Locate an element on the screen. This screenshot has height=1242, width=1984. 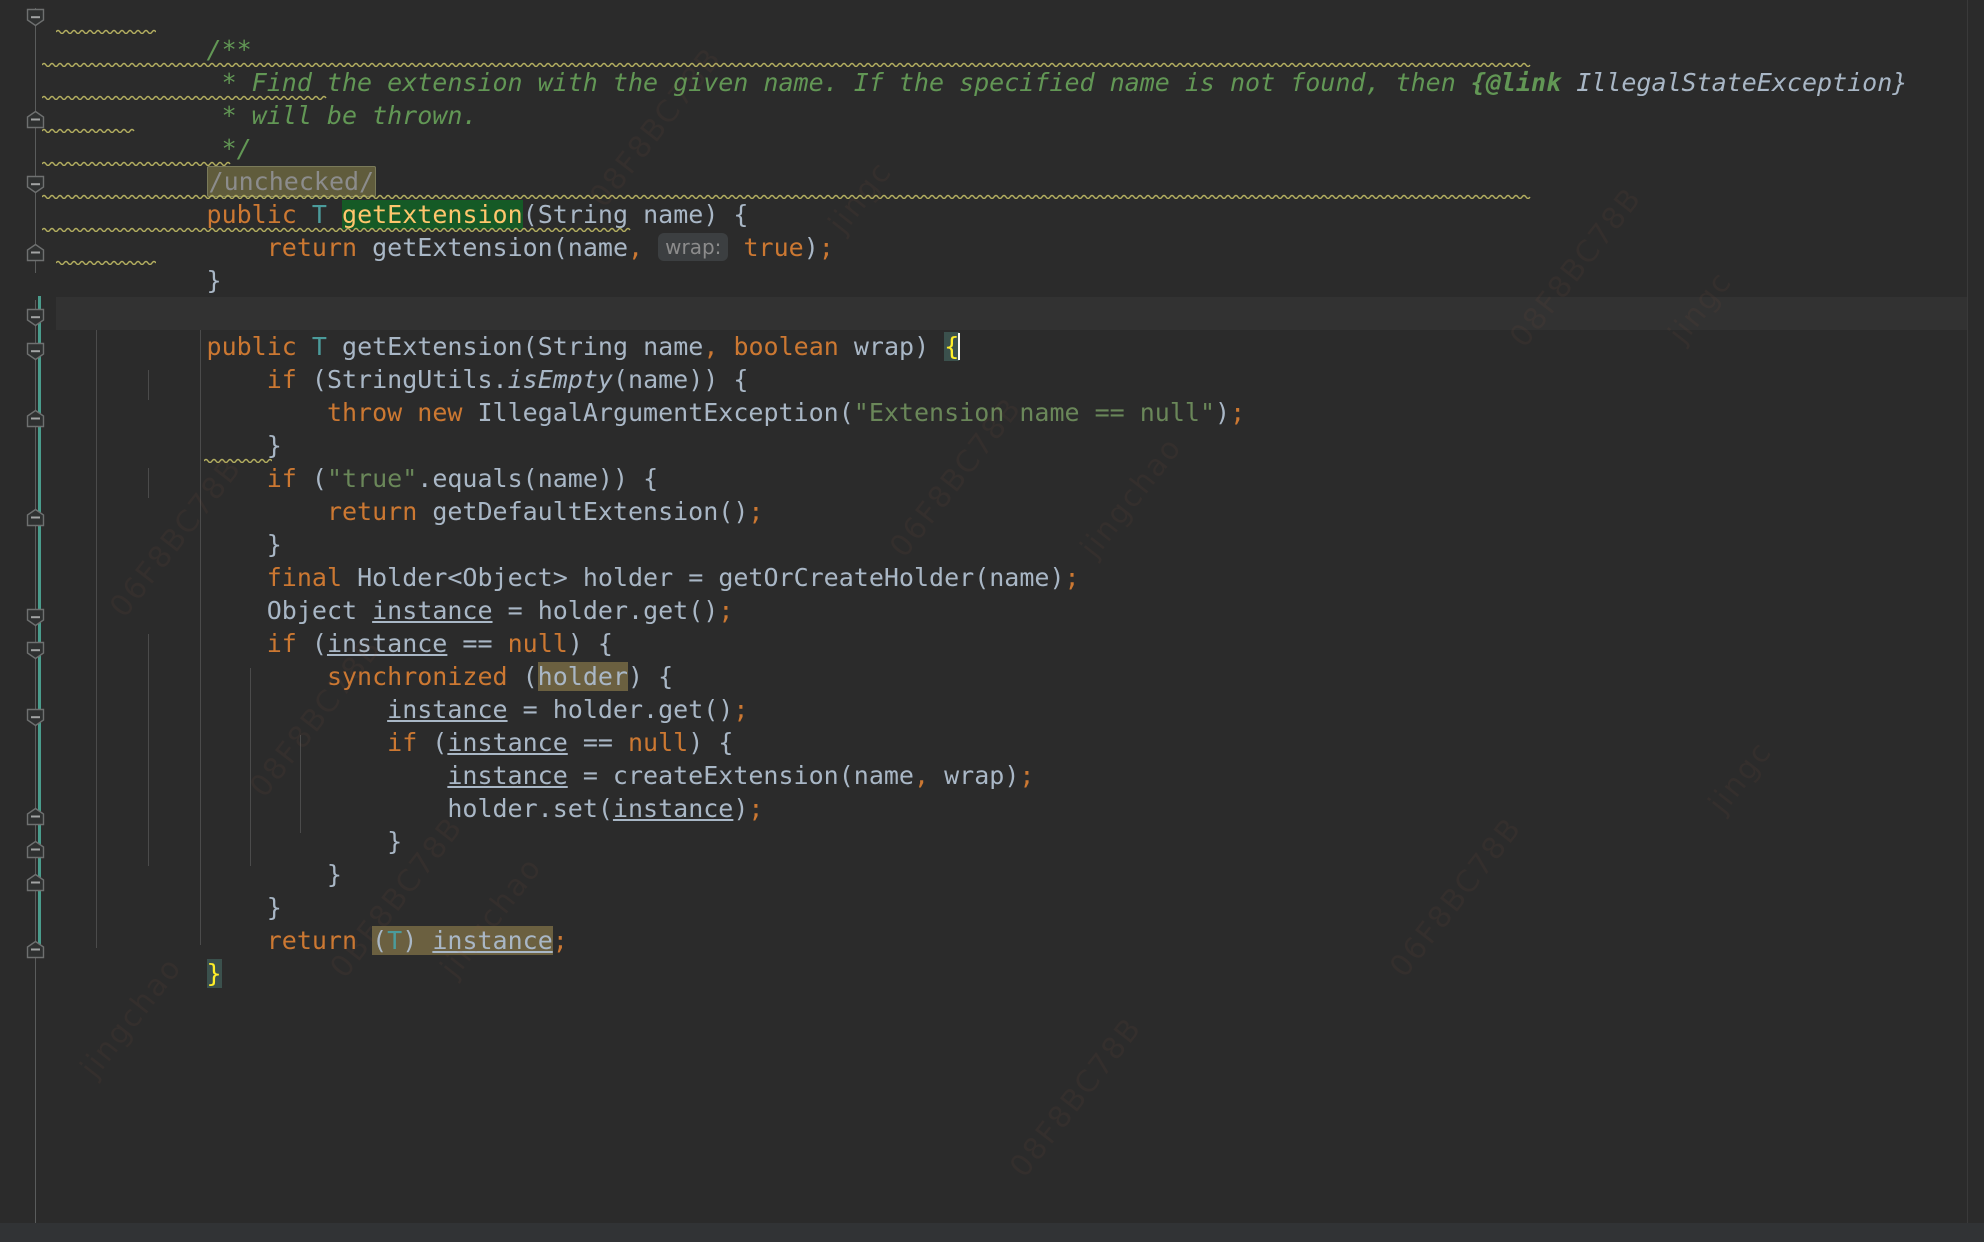
matched-brace-close: } is located at coordinates (214, 973).